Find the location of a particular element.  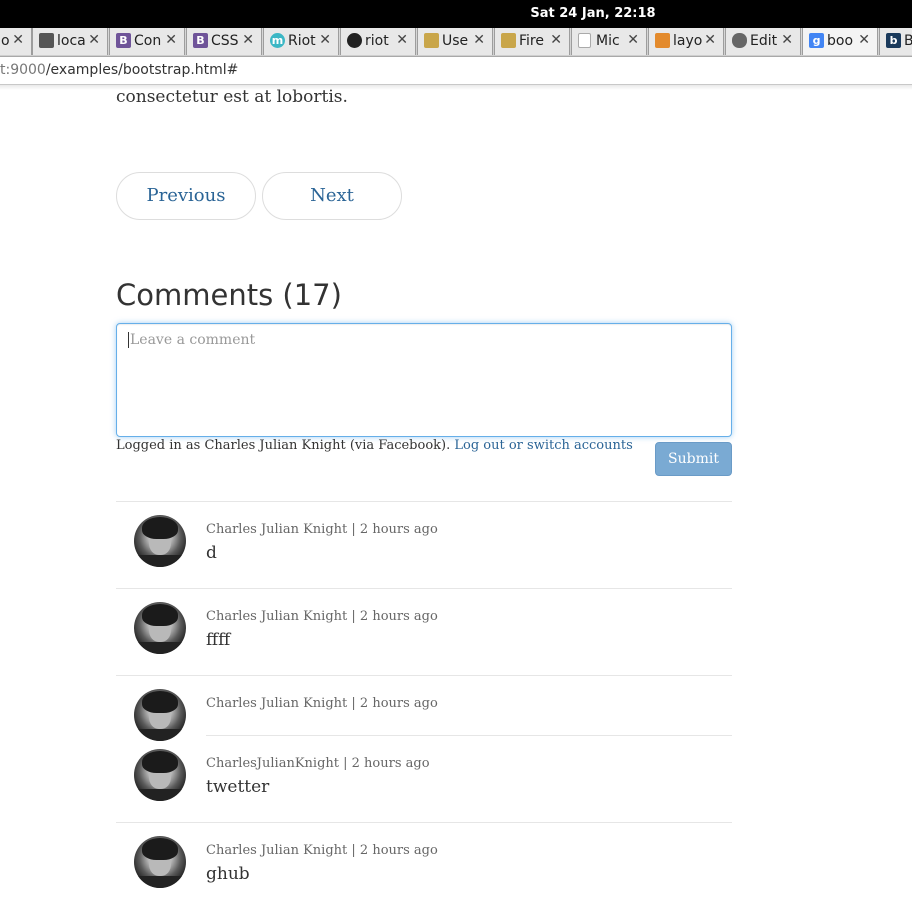

system-top-bar: Sat 24 Jan, 22:18 is located at coordinates (456, 14).